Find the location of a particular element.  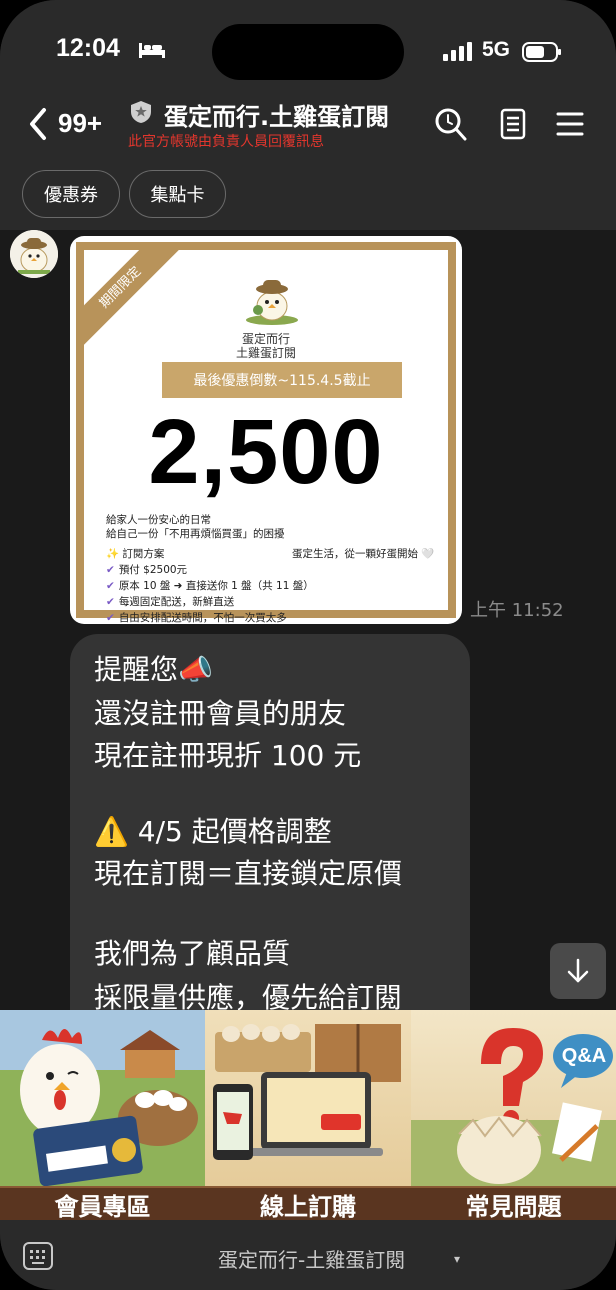

faq-illustration is located at coordinates (513, 1107).